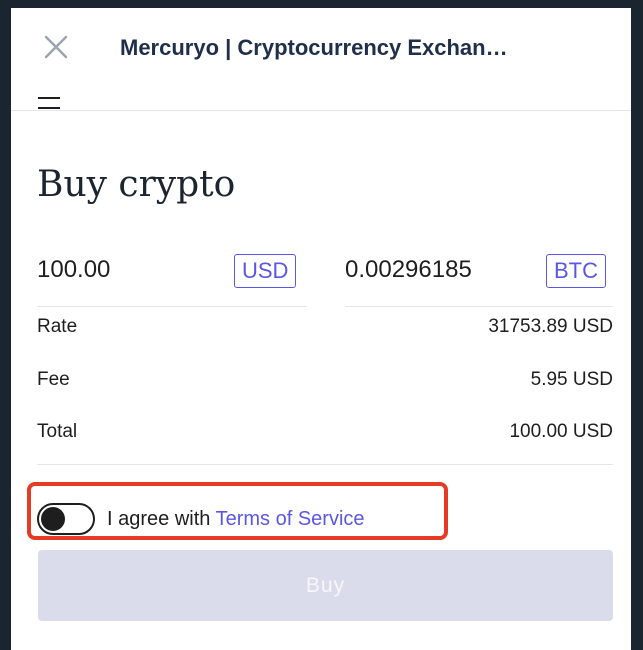  Describe the element at coordinates (290, 519) in the screenshot. I see `terms-of-service-link: Terms of Service` at that location.